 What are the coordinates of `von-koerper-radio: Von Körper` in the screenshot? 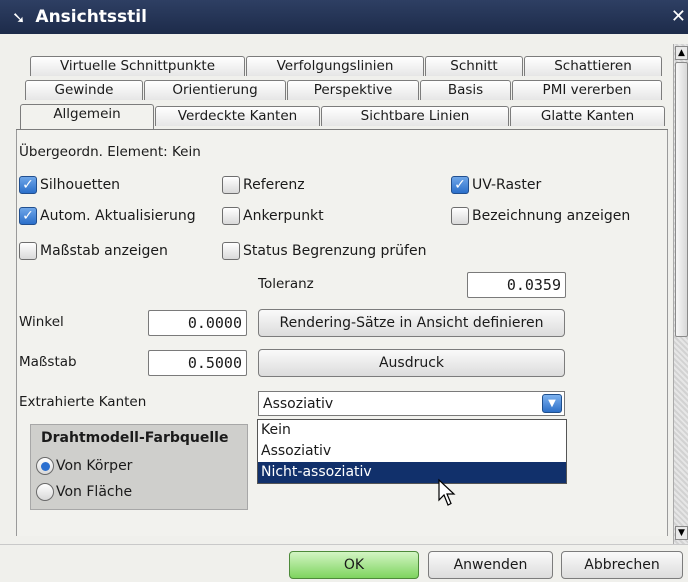 It's located at (84, 466).